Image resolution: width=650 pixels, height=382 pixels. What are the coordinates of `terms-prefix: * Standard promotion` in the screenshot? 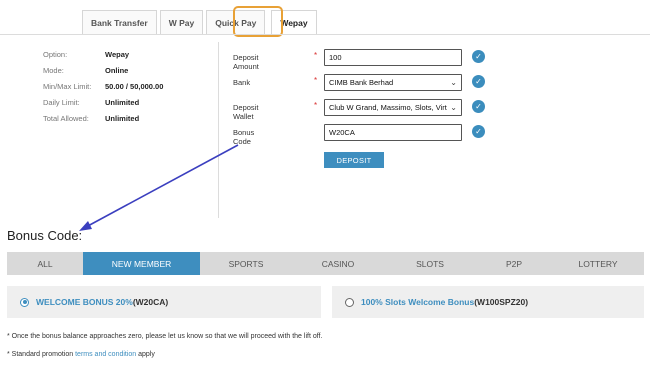 It's located at (41, 354).